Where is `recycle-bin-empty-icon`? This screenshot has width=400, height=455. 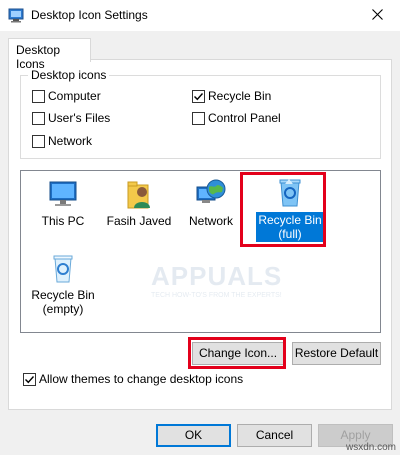
recycle-bin-empty-icon is located at coordinates (63, 269).